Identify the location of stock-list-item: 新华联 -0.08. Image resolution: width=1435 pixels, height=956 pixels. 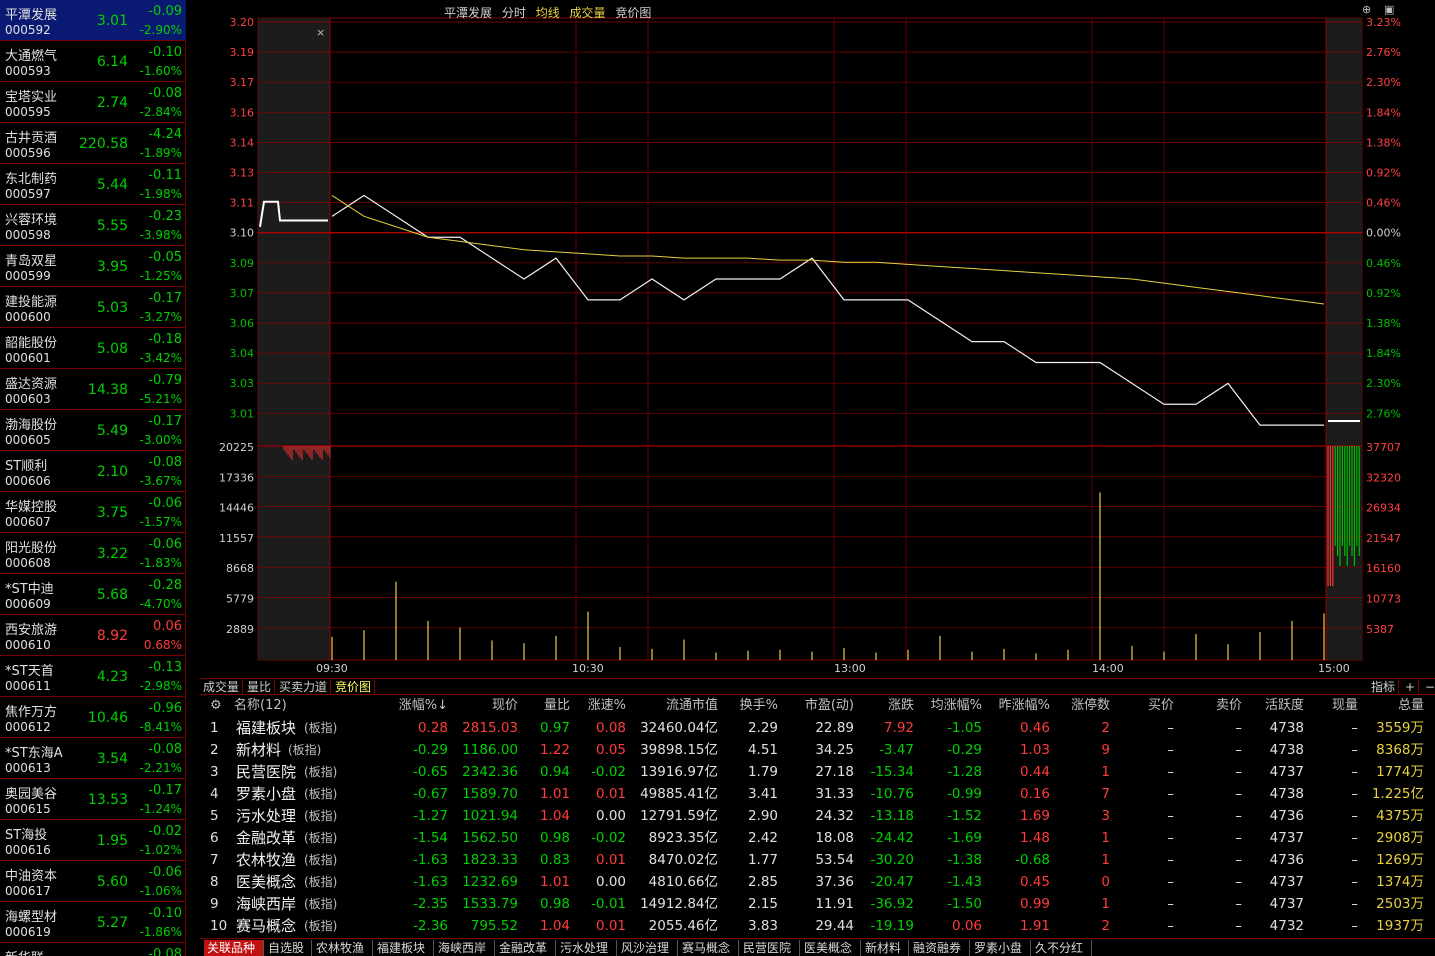
(93, 949).